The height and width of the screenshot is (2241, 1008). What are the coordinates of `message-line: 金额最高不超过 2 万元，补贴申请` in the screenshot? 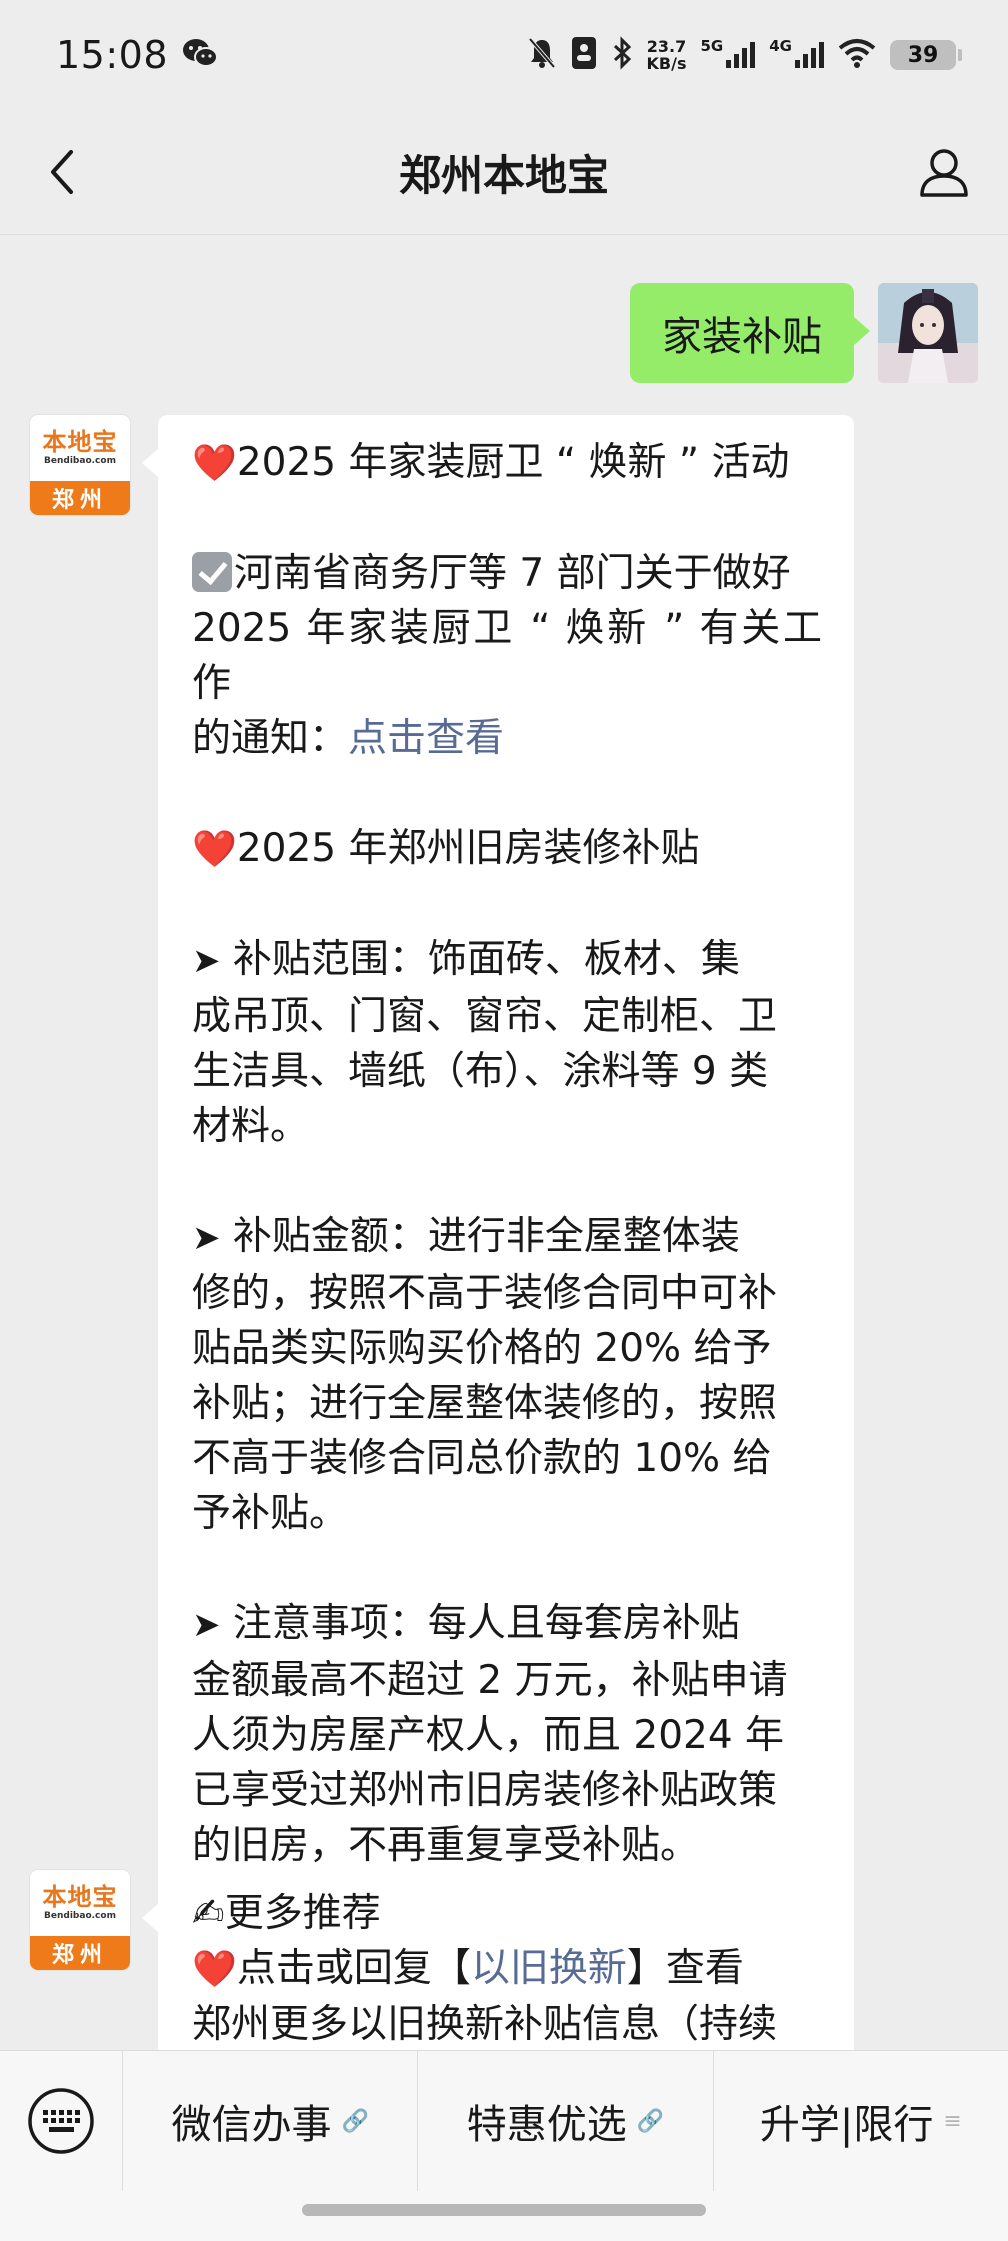 It's located at (490, 1680).